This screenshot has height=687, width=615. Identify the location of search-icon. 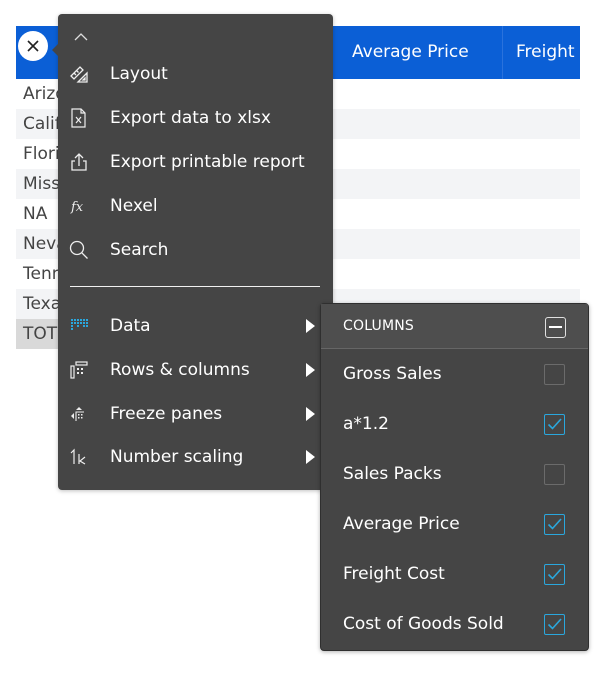
(79, 250).